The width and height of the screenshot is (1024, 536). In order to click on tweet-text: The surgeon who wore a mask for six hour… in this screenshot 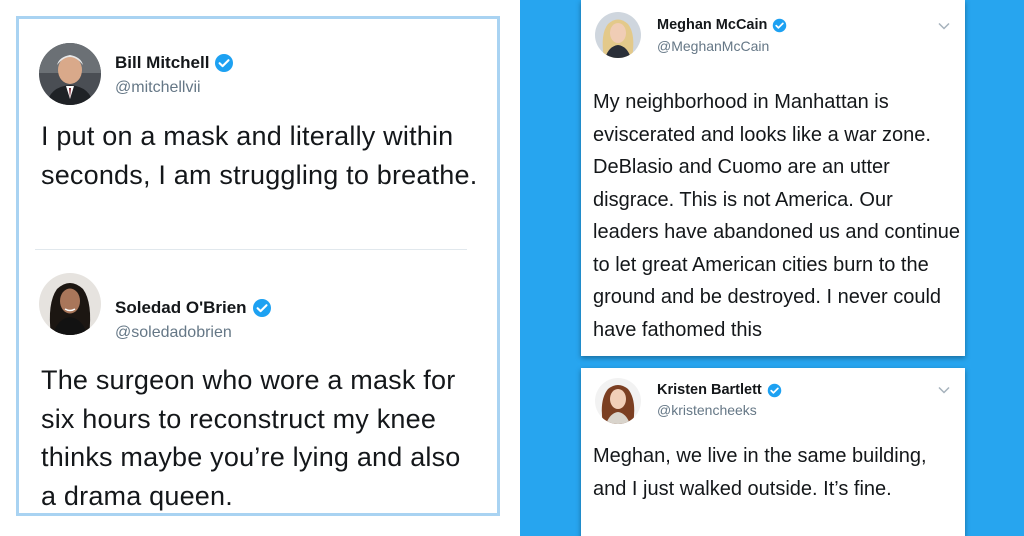, I will do `click(251, 438)`.